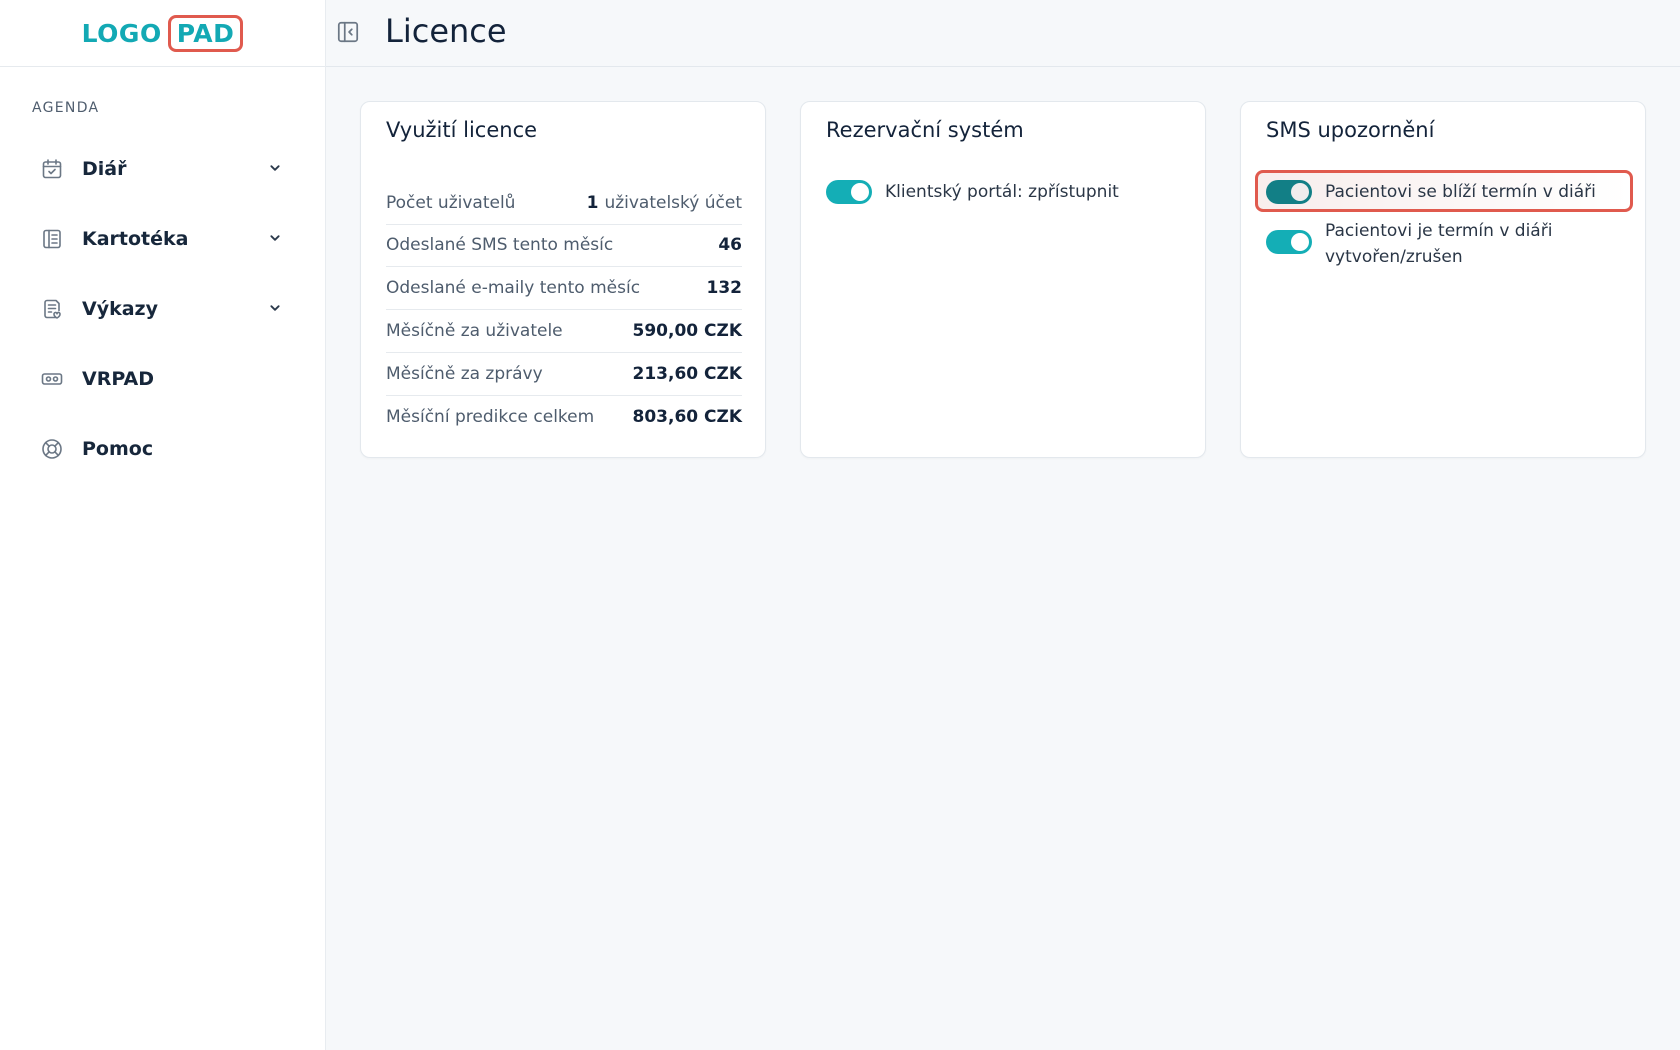 The width and height of the screenshot is (1680, 1050). I want to click on logo-area: LOGO PAD, so click(162, 33).